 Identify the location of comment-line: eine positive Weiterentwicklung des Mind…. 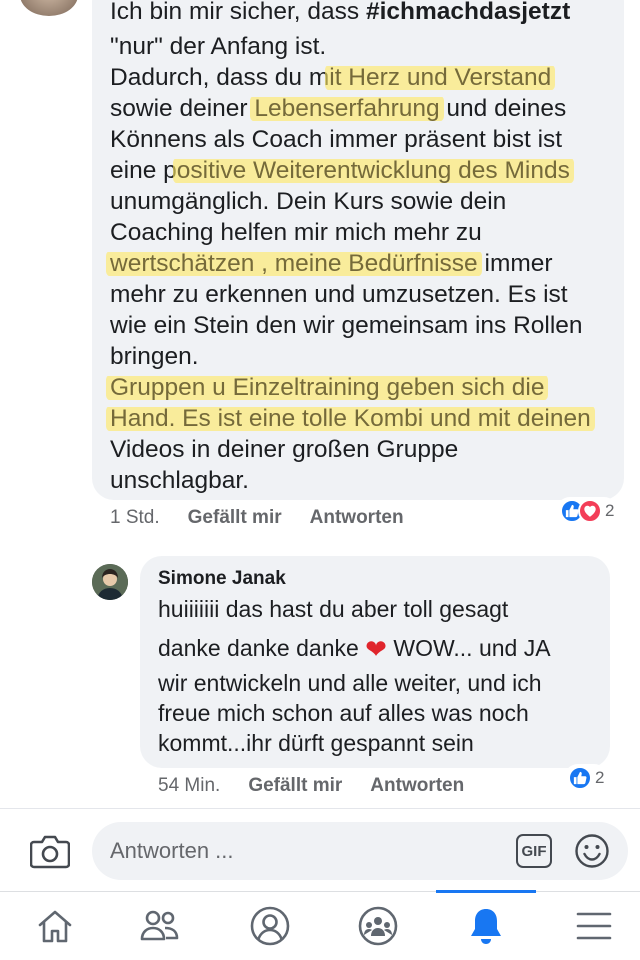
(365, 170).